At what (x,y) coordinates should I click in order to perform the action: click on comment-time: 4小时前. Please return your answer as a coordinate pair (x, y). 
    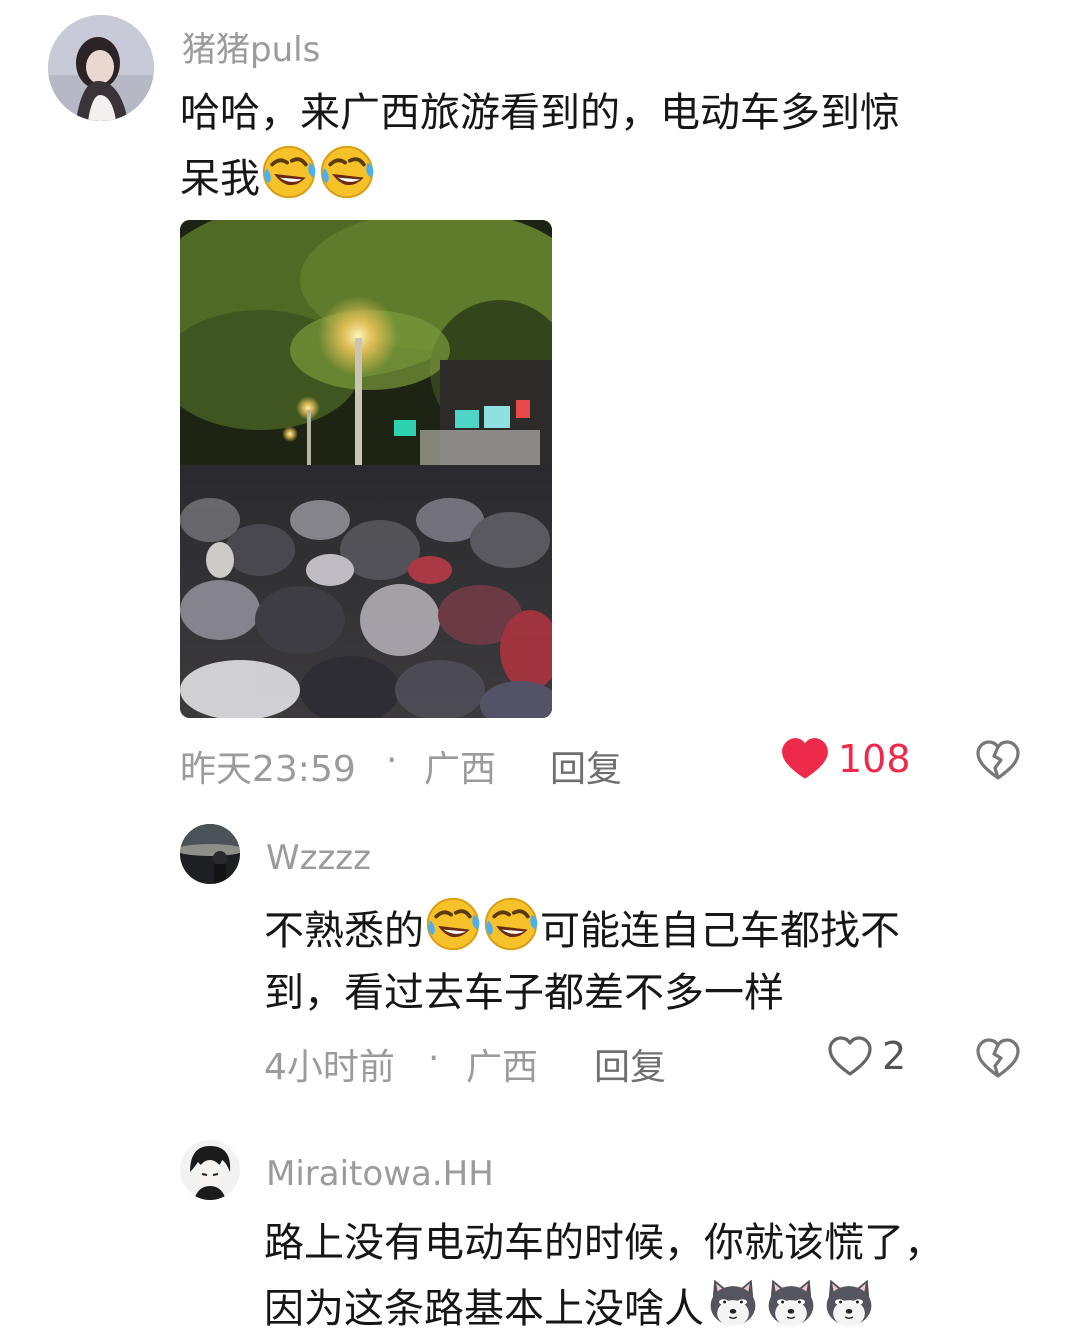
    Looking at the image, I should click on (329, 1067).